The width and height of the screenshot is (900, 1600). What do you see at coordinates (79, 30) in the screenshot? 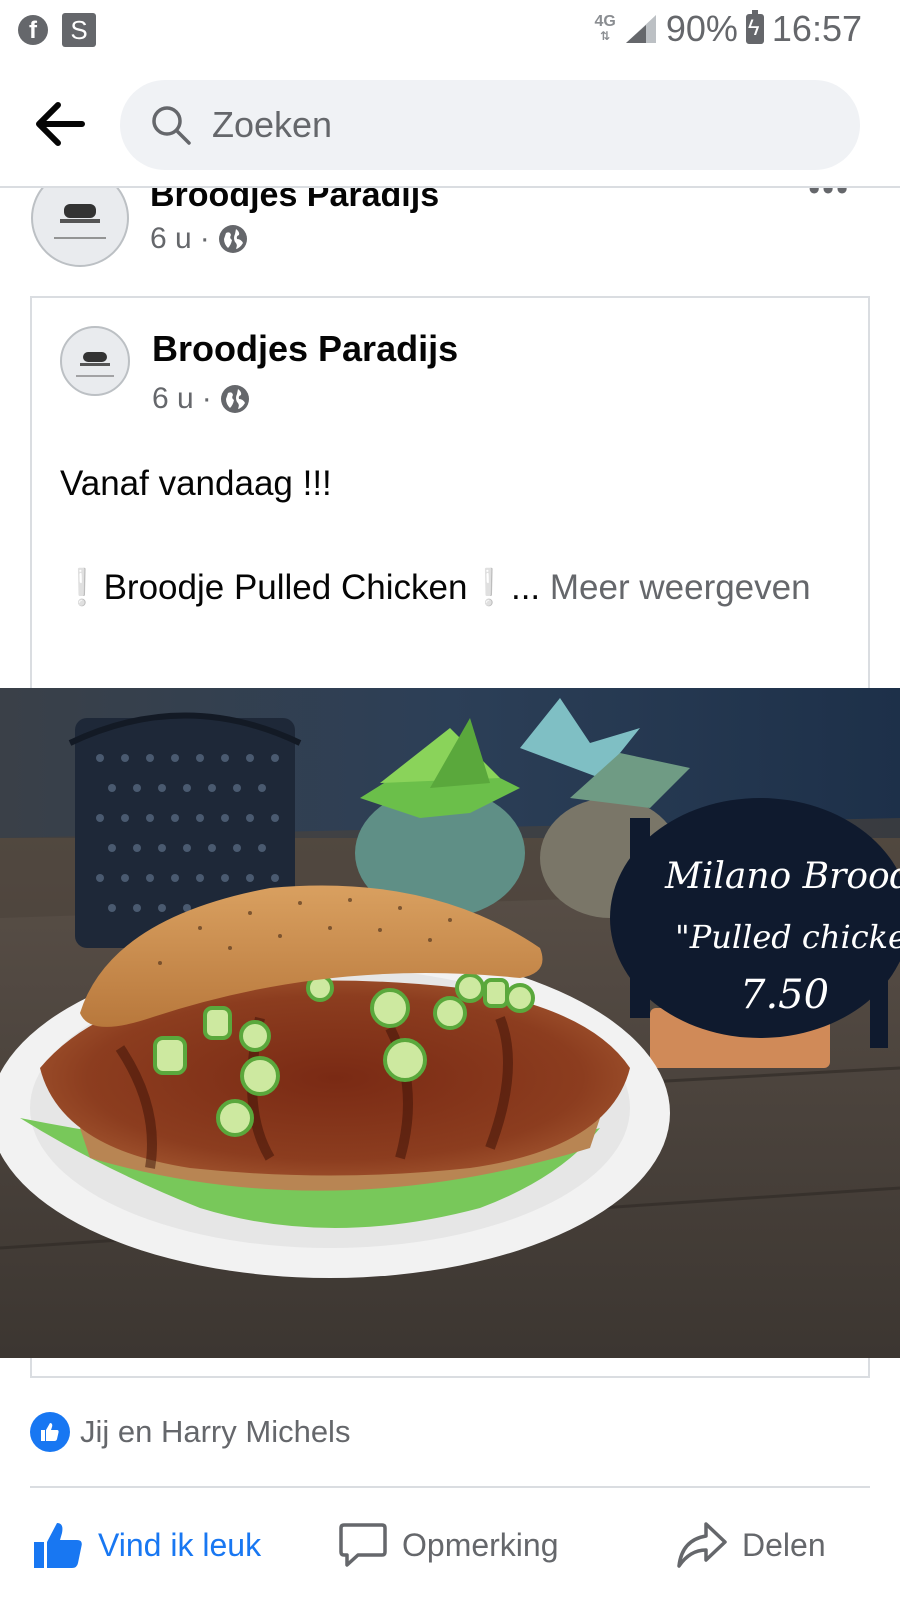
I see `s-app-icon: S` at bounding box center [79, 30].